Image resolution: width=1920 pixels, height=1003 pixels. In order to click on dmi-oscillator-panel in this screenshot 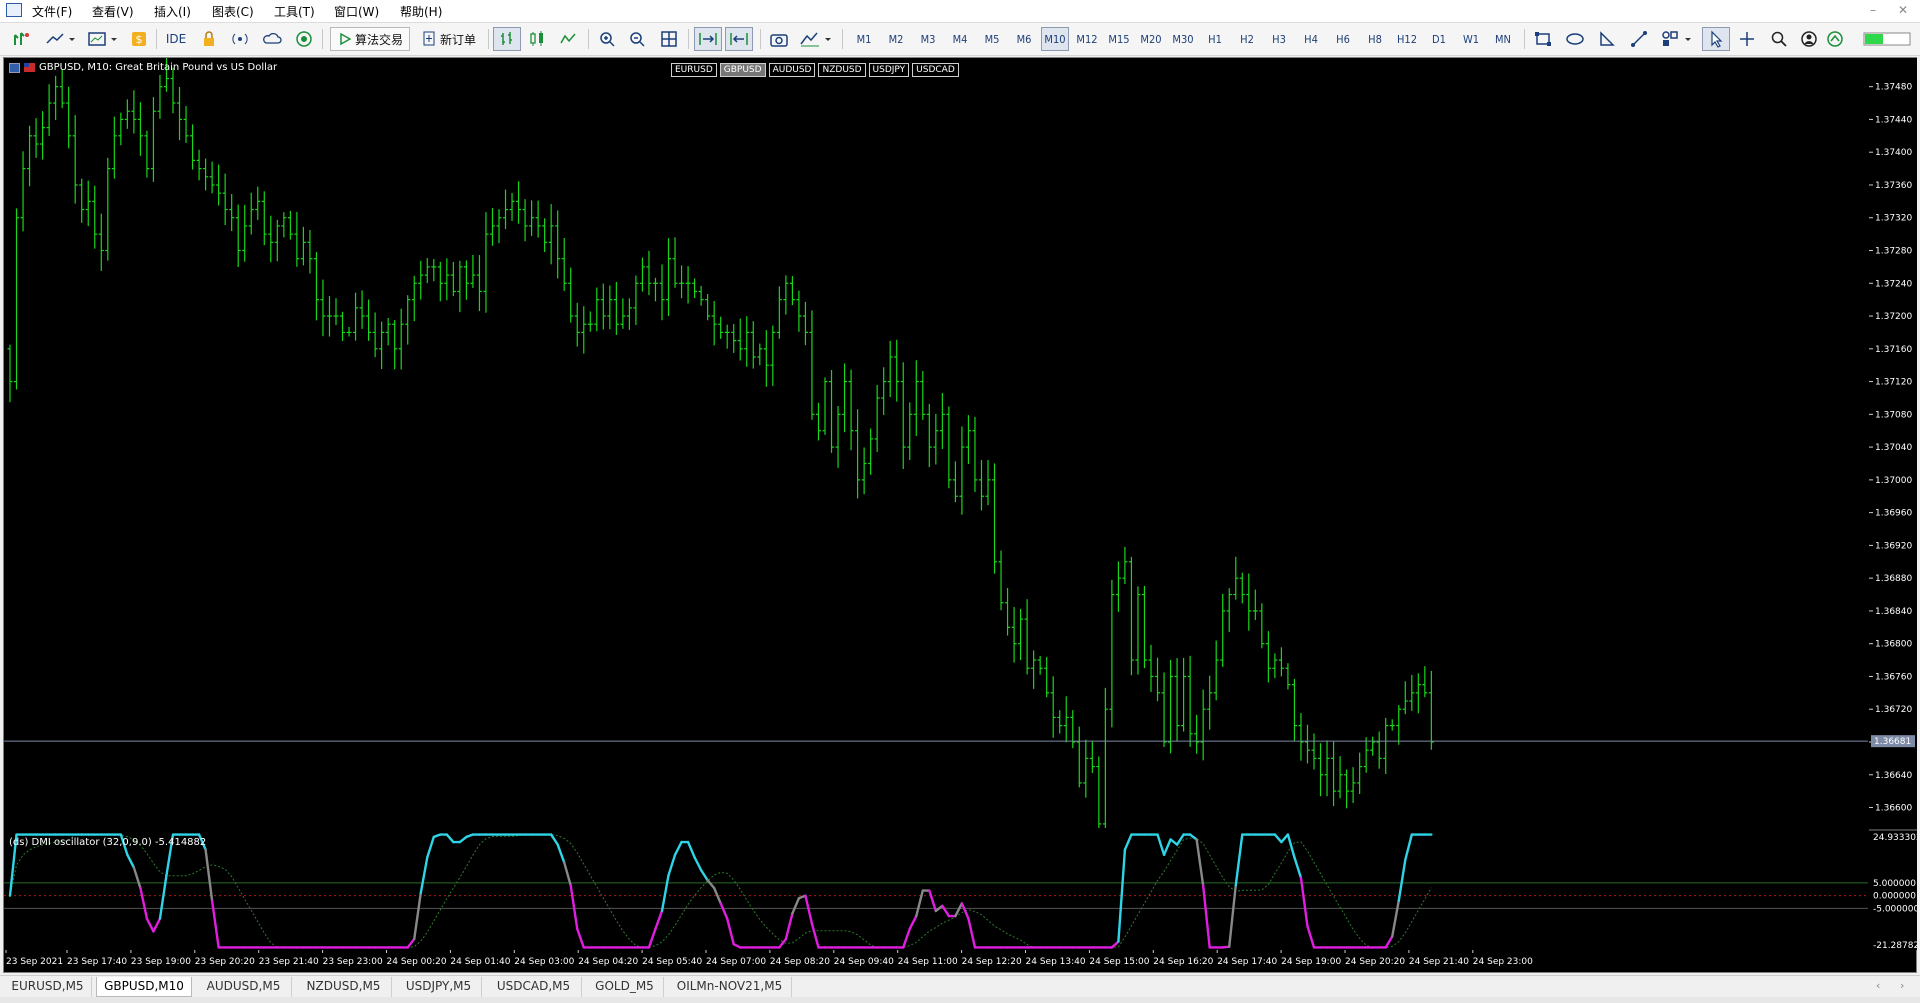, I will do `click(936, 891)`.